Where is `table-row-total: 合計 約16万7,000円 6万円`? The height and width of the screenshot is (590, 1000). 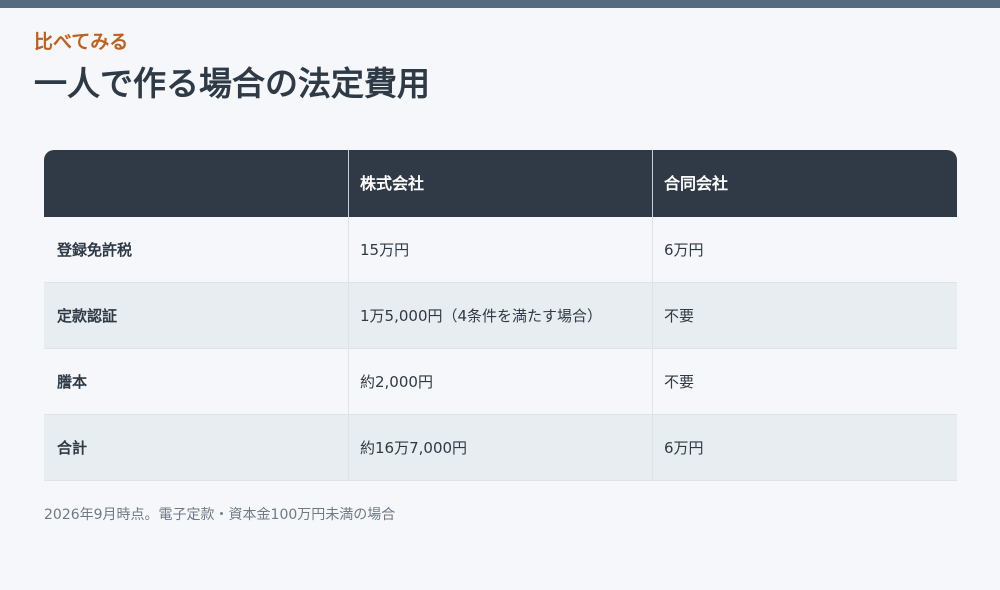 table-row-total: 合計 約16万7,000円 6万円 is located at coordinates (500, 448).